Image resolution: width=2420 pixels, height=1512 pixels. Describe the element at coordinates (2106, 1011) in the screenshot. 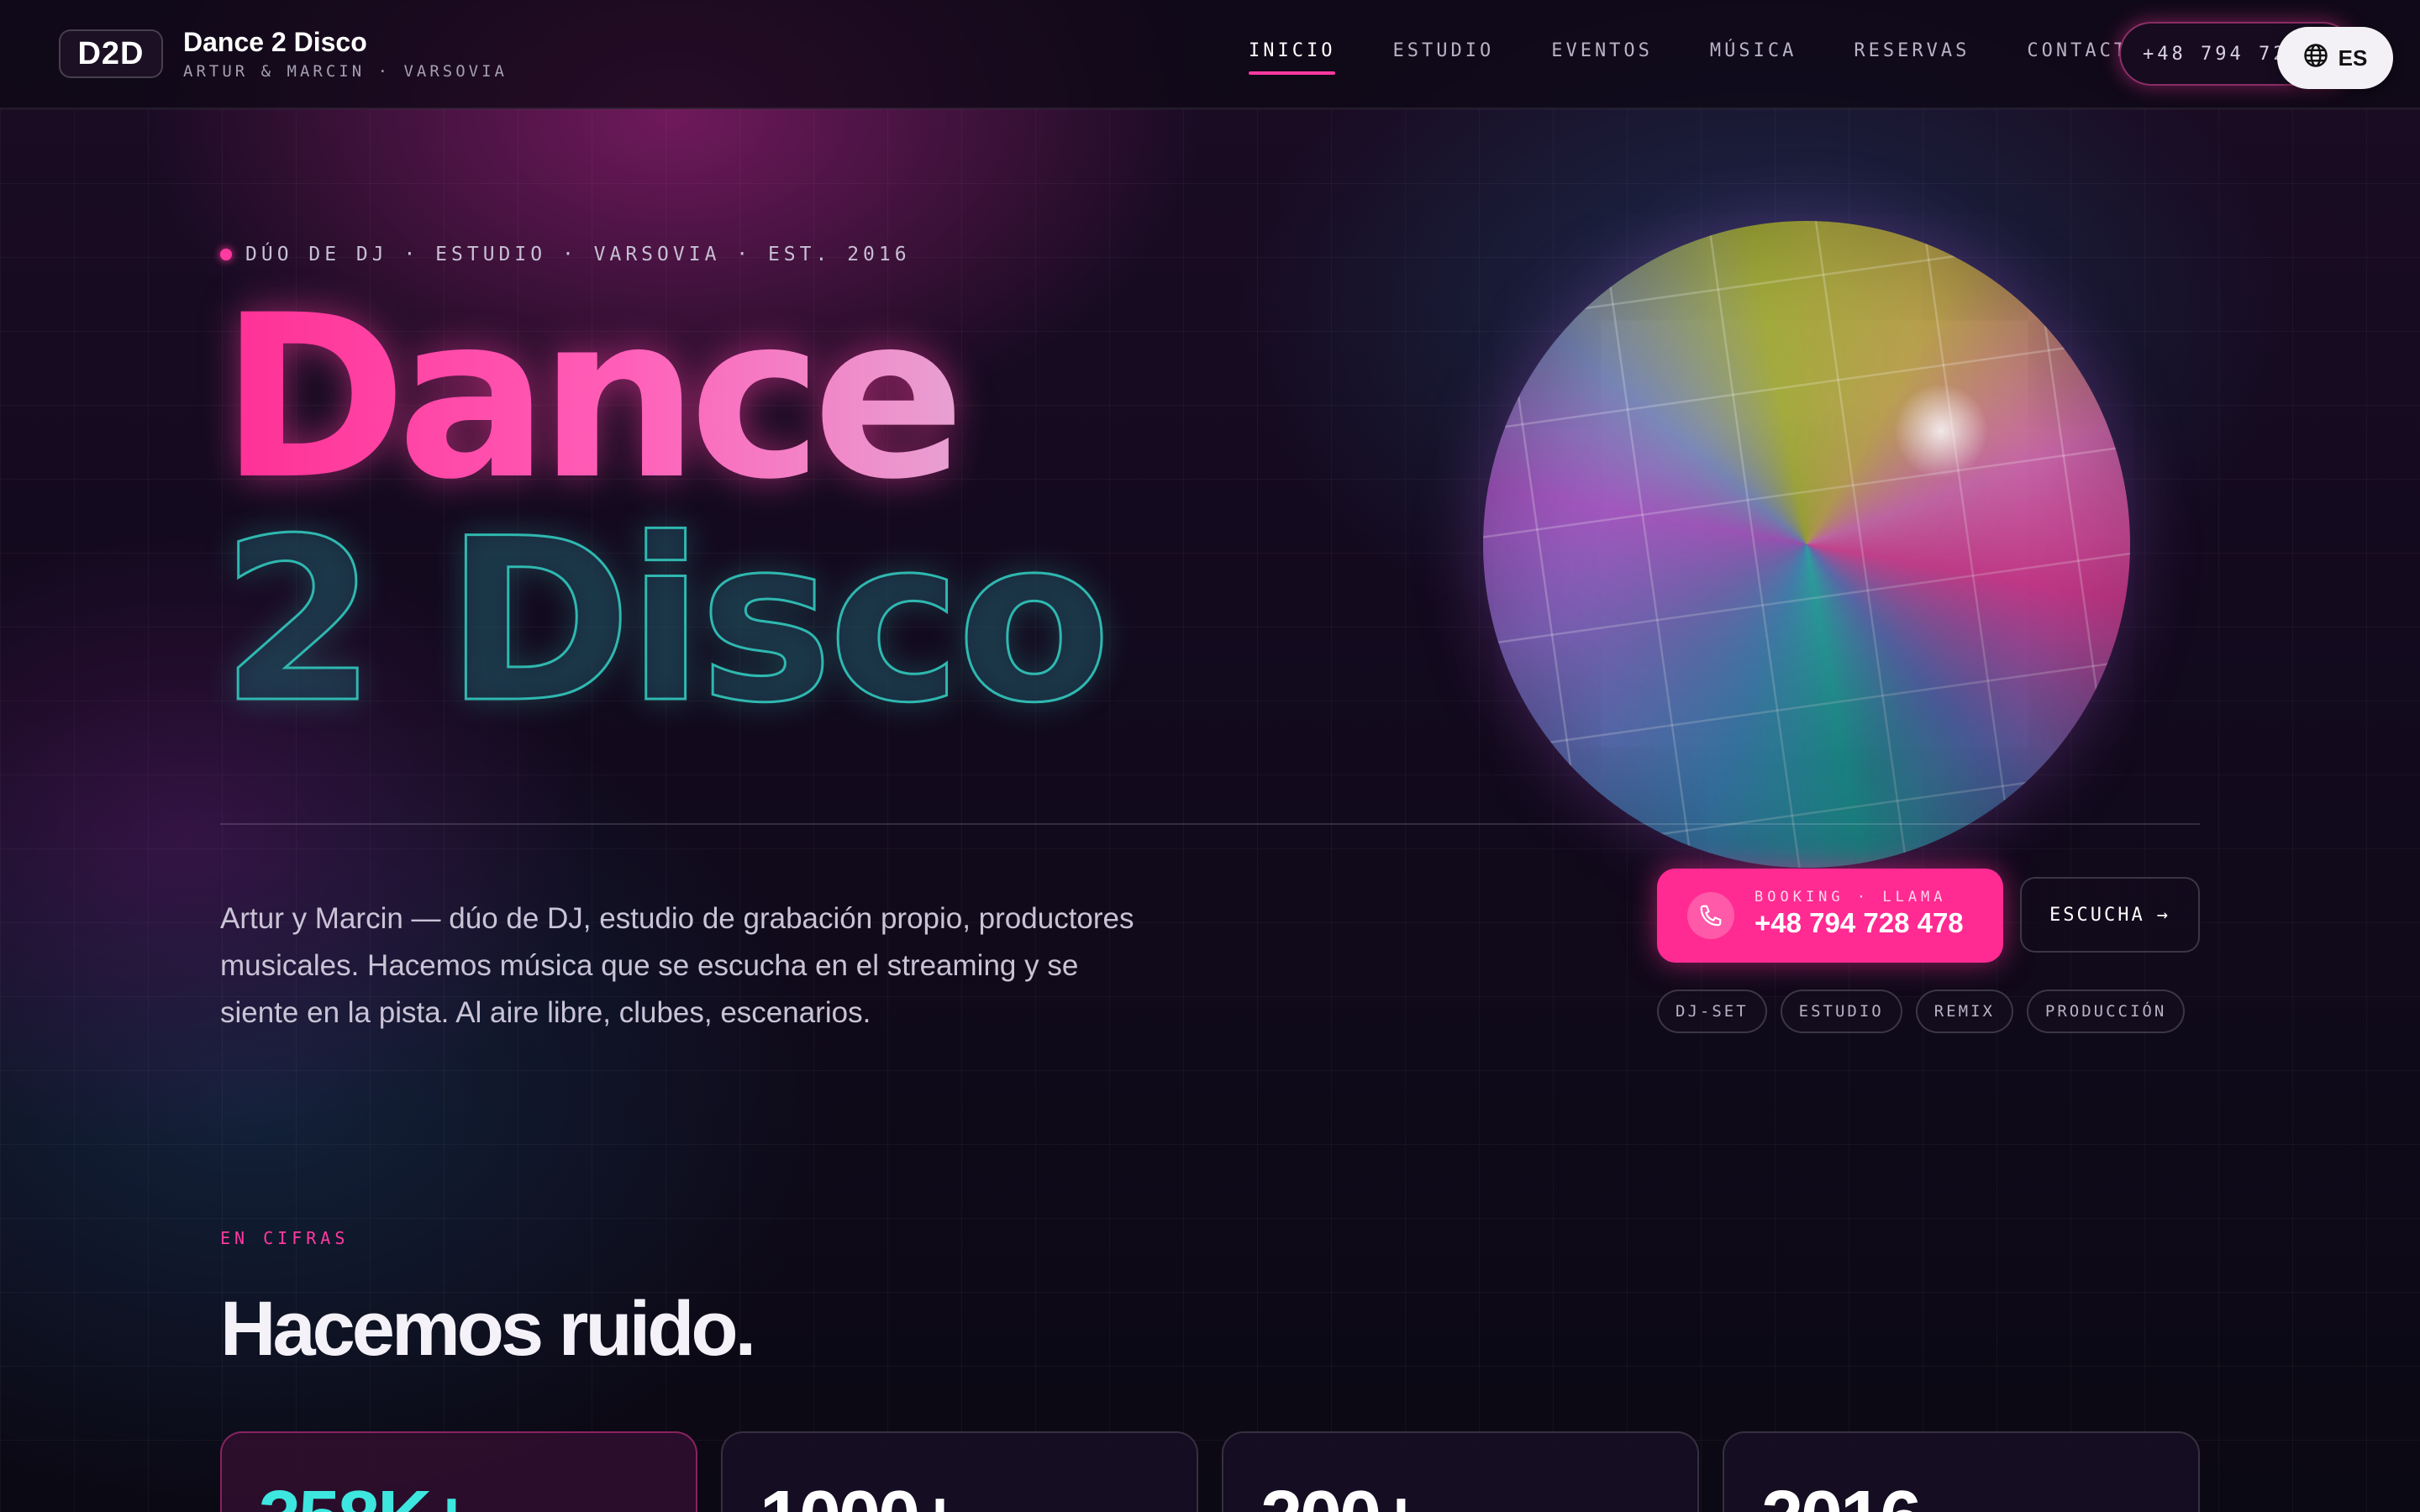

I see `tag-produccion: PRODUCCIÓN` at that location.